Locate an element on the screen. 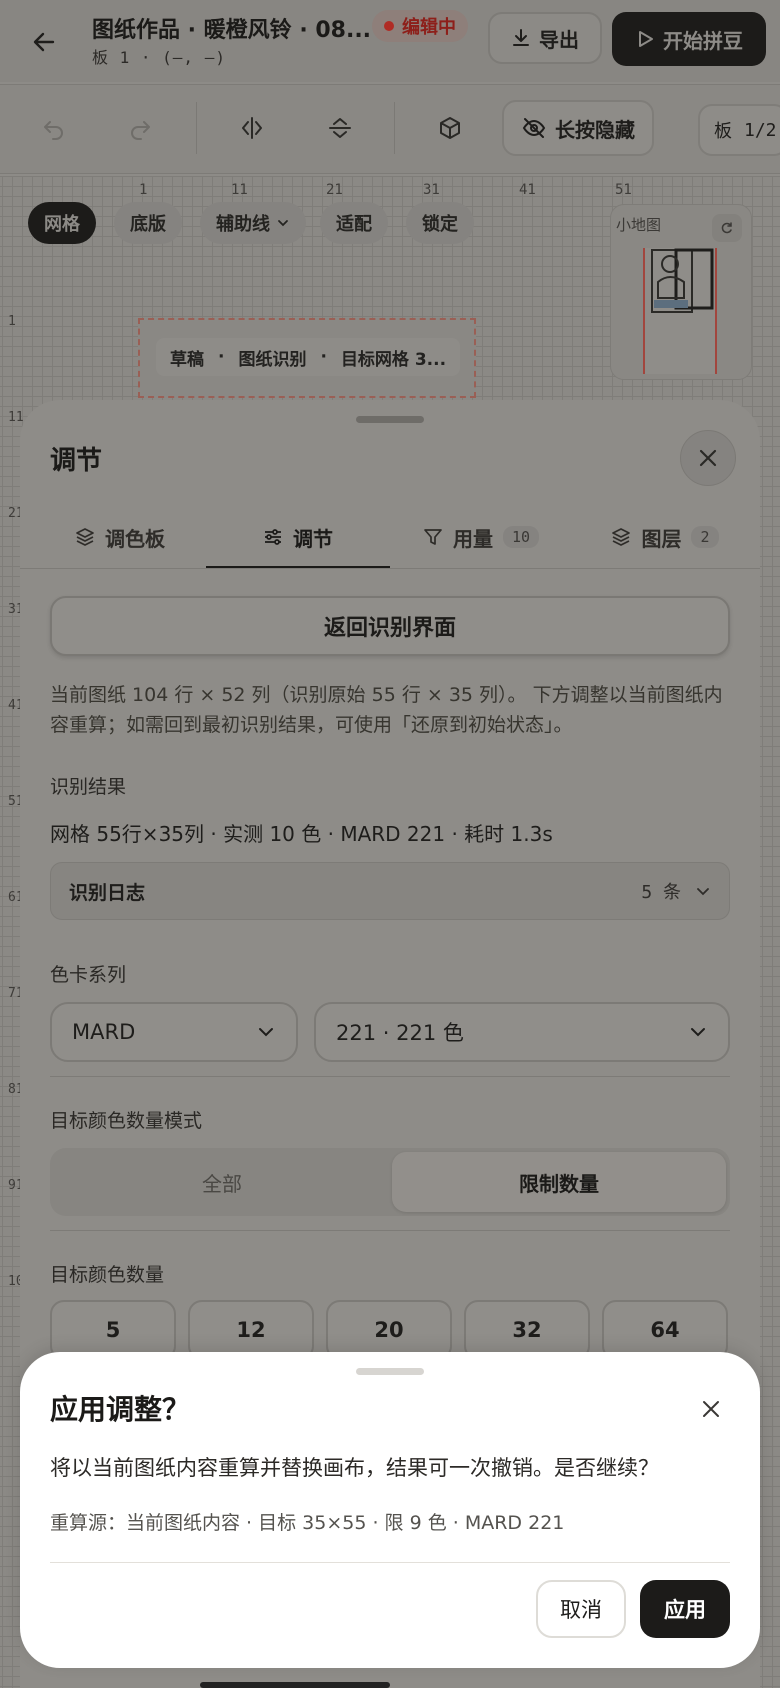  chip-base-label: 底版 is located at coordinates (148, 224).